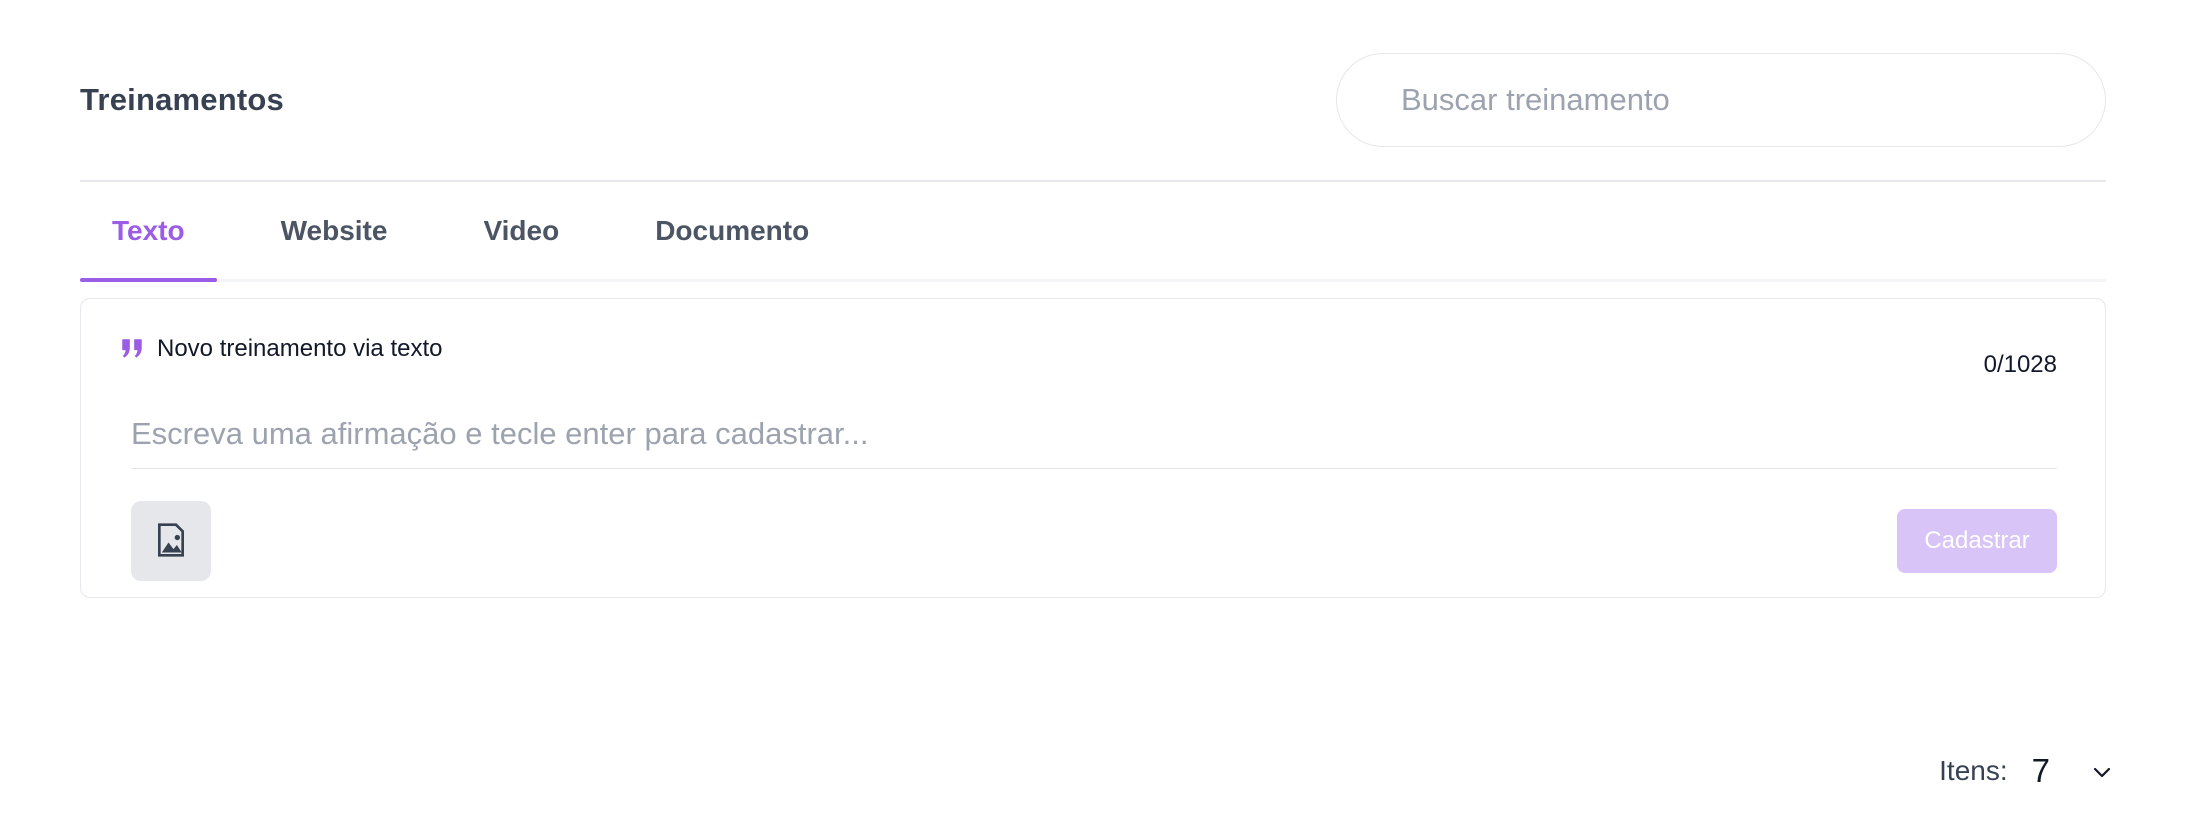  What do you see at coordinates (2040, 770) in the screenshot?
I see `items-value: 7` at bounding box center [2040, 770].